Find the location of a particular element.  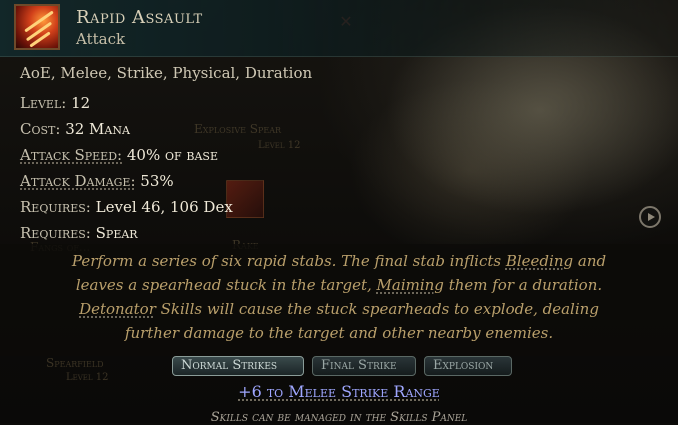

stat-level-label: Level: is located at coordinates (43, 103).